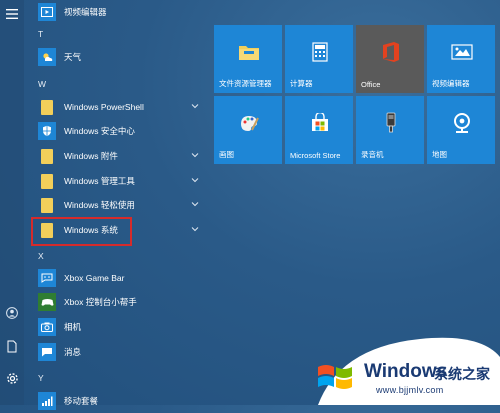 The width and height of the screenshot is (500, 413). I want to click on calculator-icon, so click(320, 52).